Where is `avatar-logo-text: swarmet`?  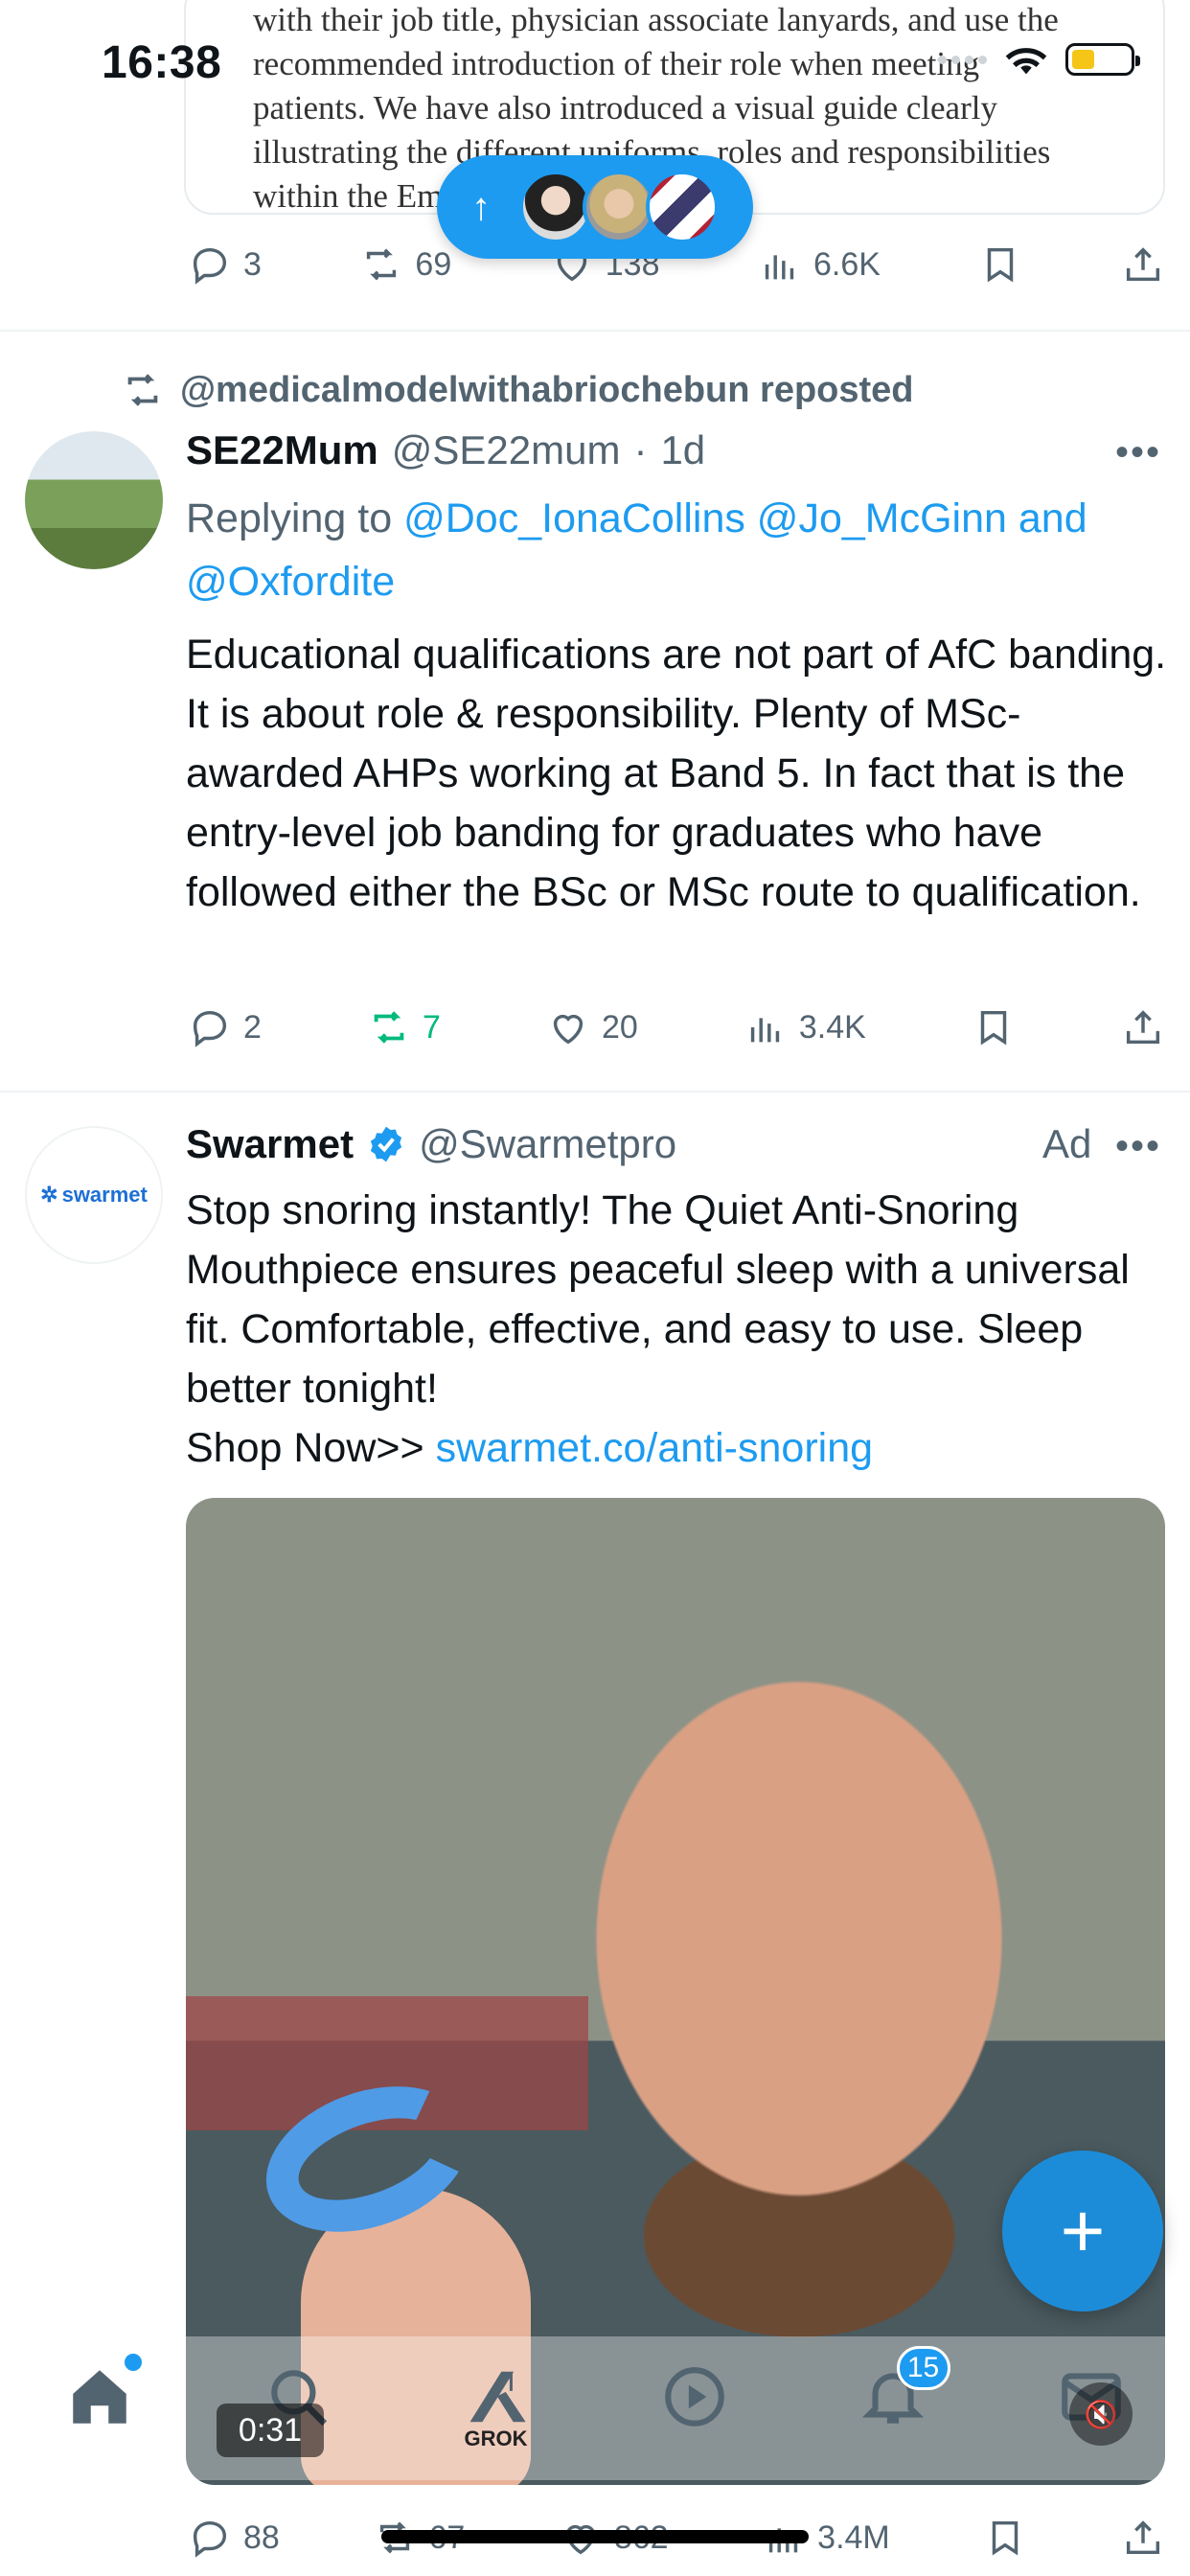
avatar-logo-text: swarmet is located at coordinates (105, 1195).